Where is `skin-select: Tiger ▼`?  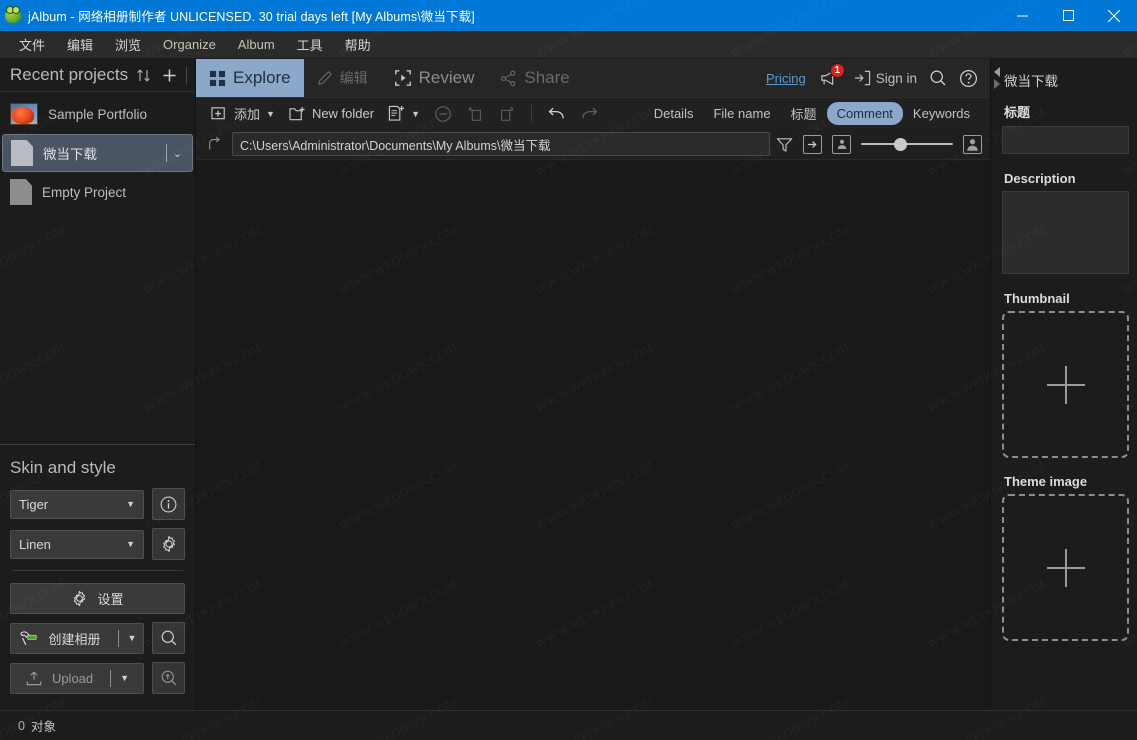
skin-select: Tiger ▼ is located at coordinates (77, 504).